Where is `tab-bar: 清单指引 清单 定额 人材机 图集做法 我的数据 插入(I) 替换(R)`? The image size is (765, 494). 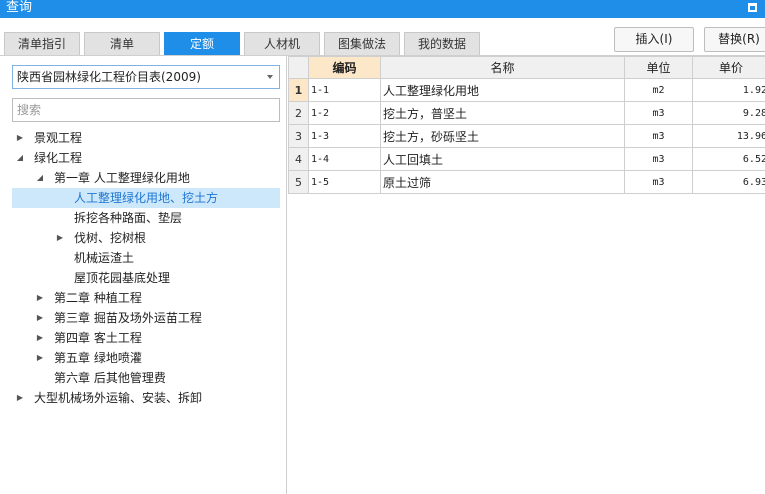
tab-bar: 清单指引 清单 定额 人材机 图集做法 我的数据 插入(I) 替换(R) is located at coordinates (382, 37).